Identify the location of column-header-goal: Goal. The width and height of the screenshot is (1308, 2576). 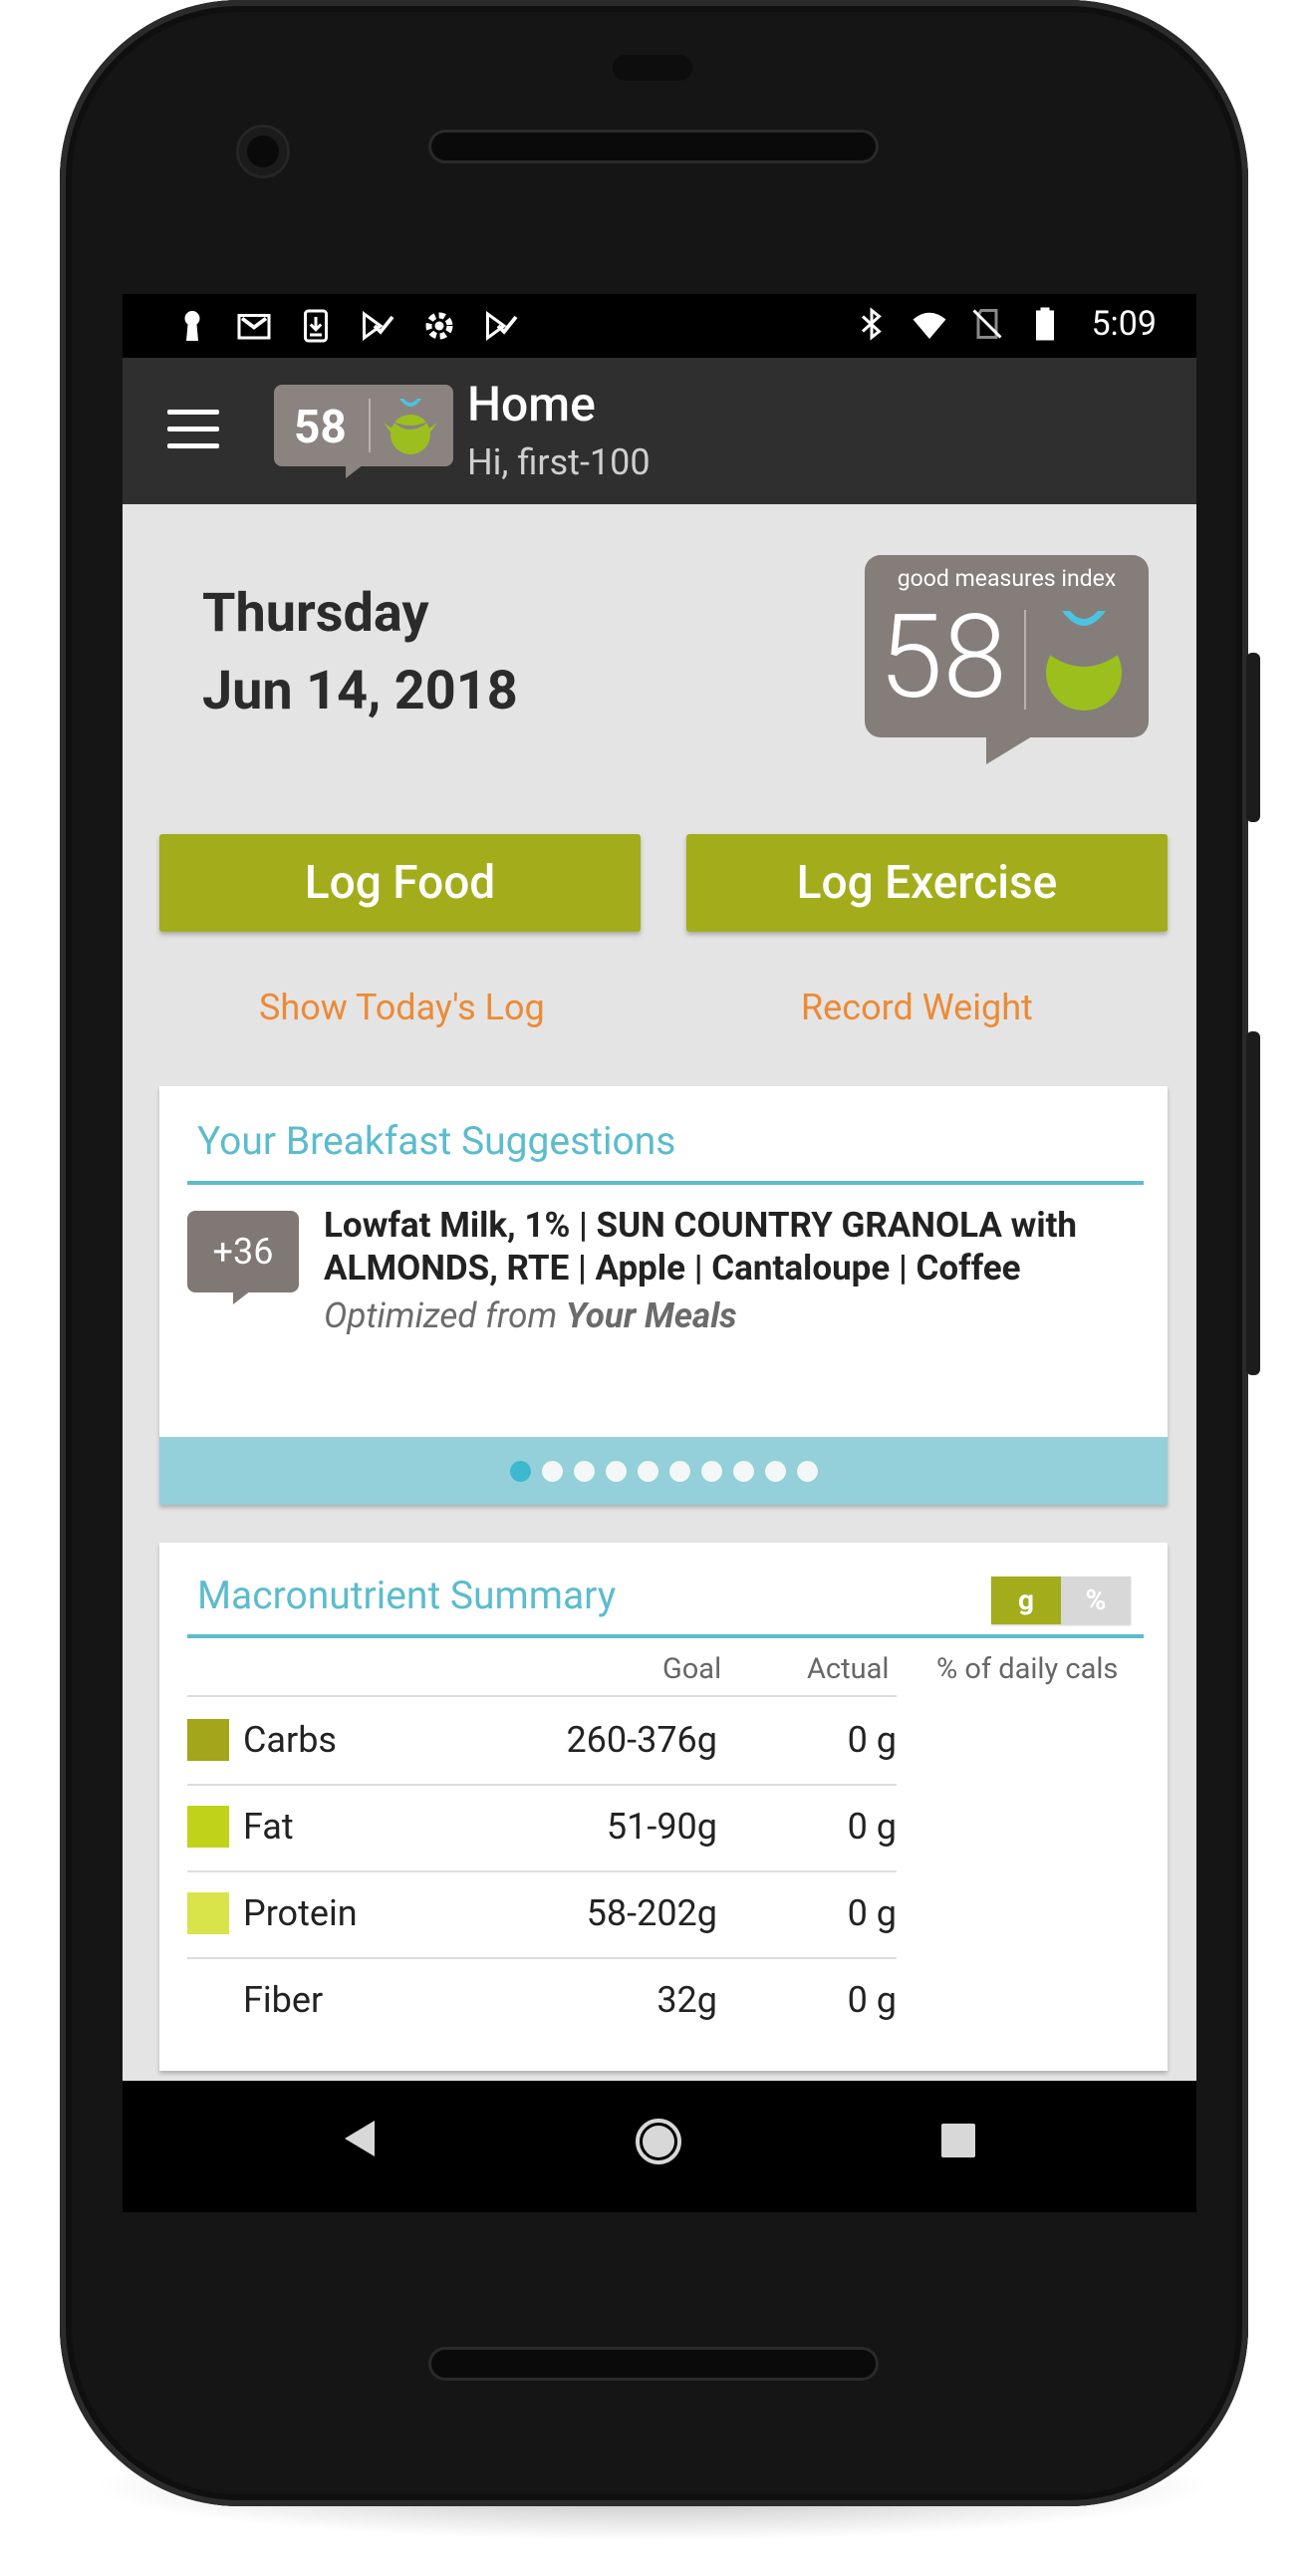
(692, 1669).